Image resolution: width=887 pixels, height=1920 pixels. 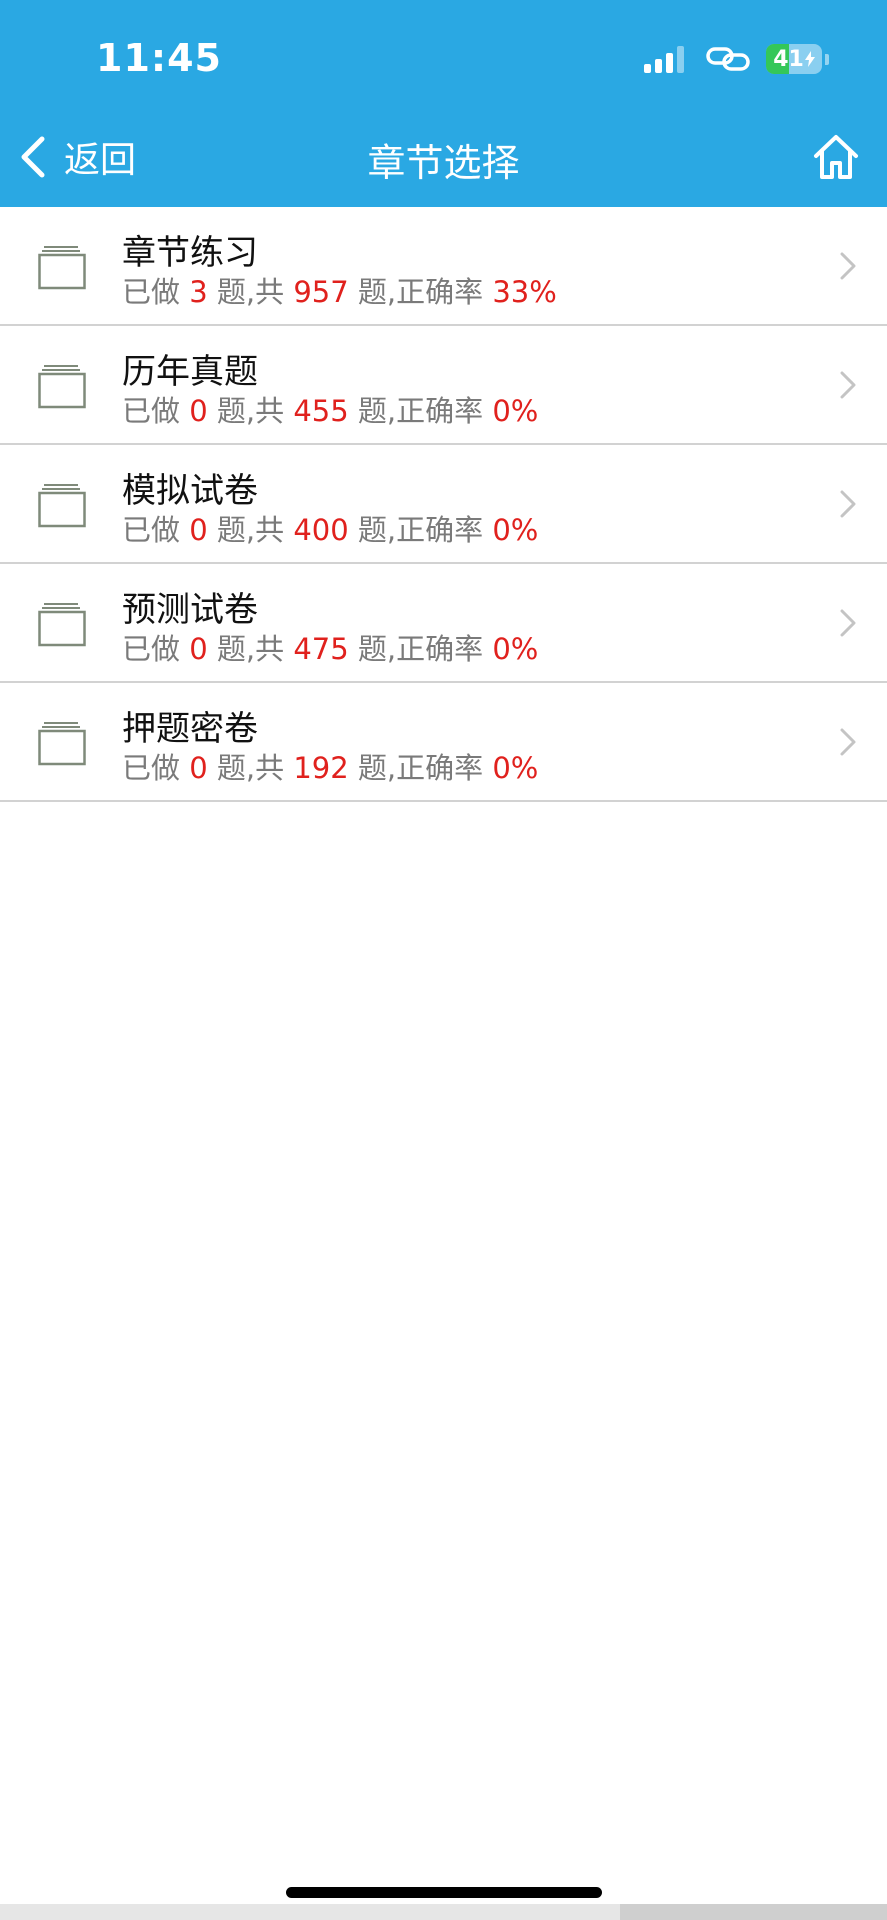 What do you see at coordinates (788, 59) in the screenshot?
I see `battery-level: 41` at bounding box center [788, 59].